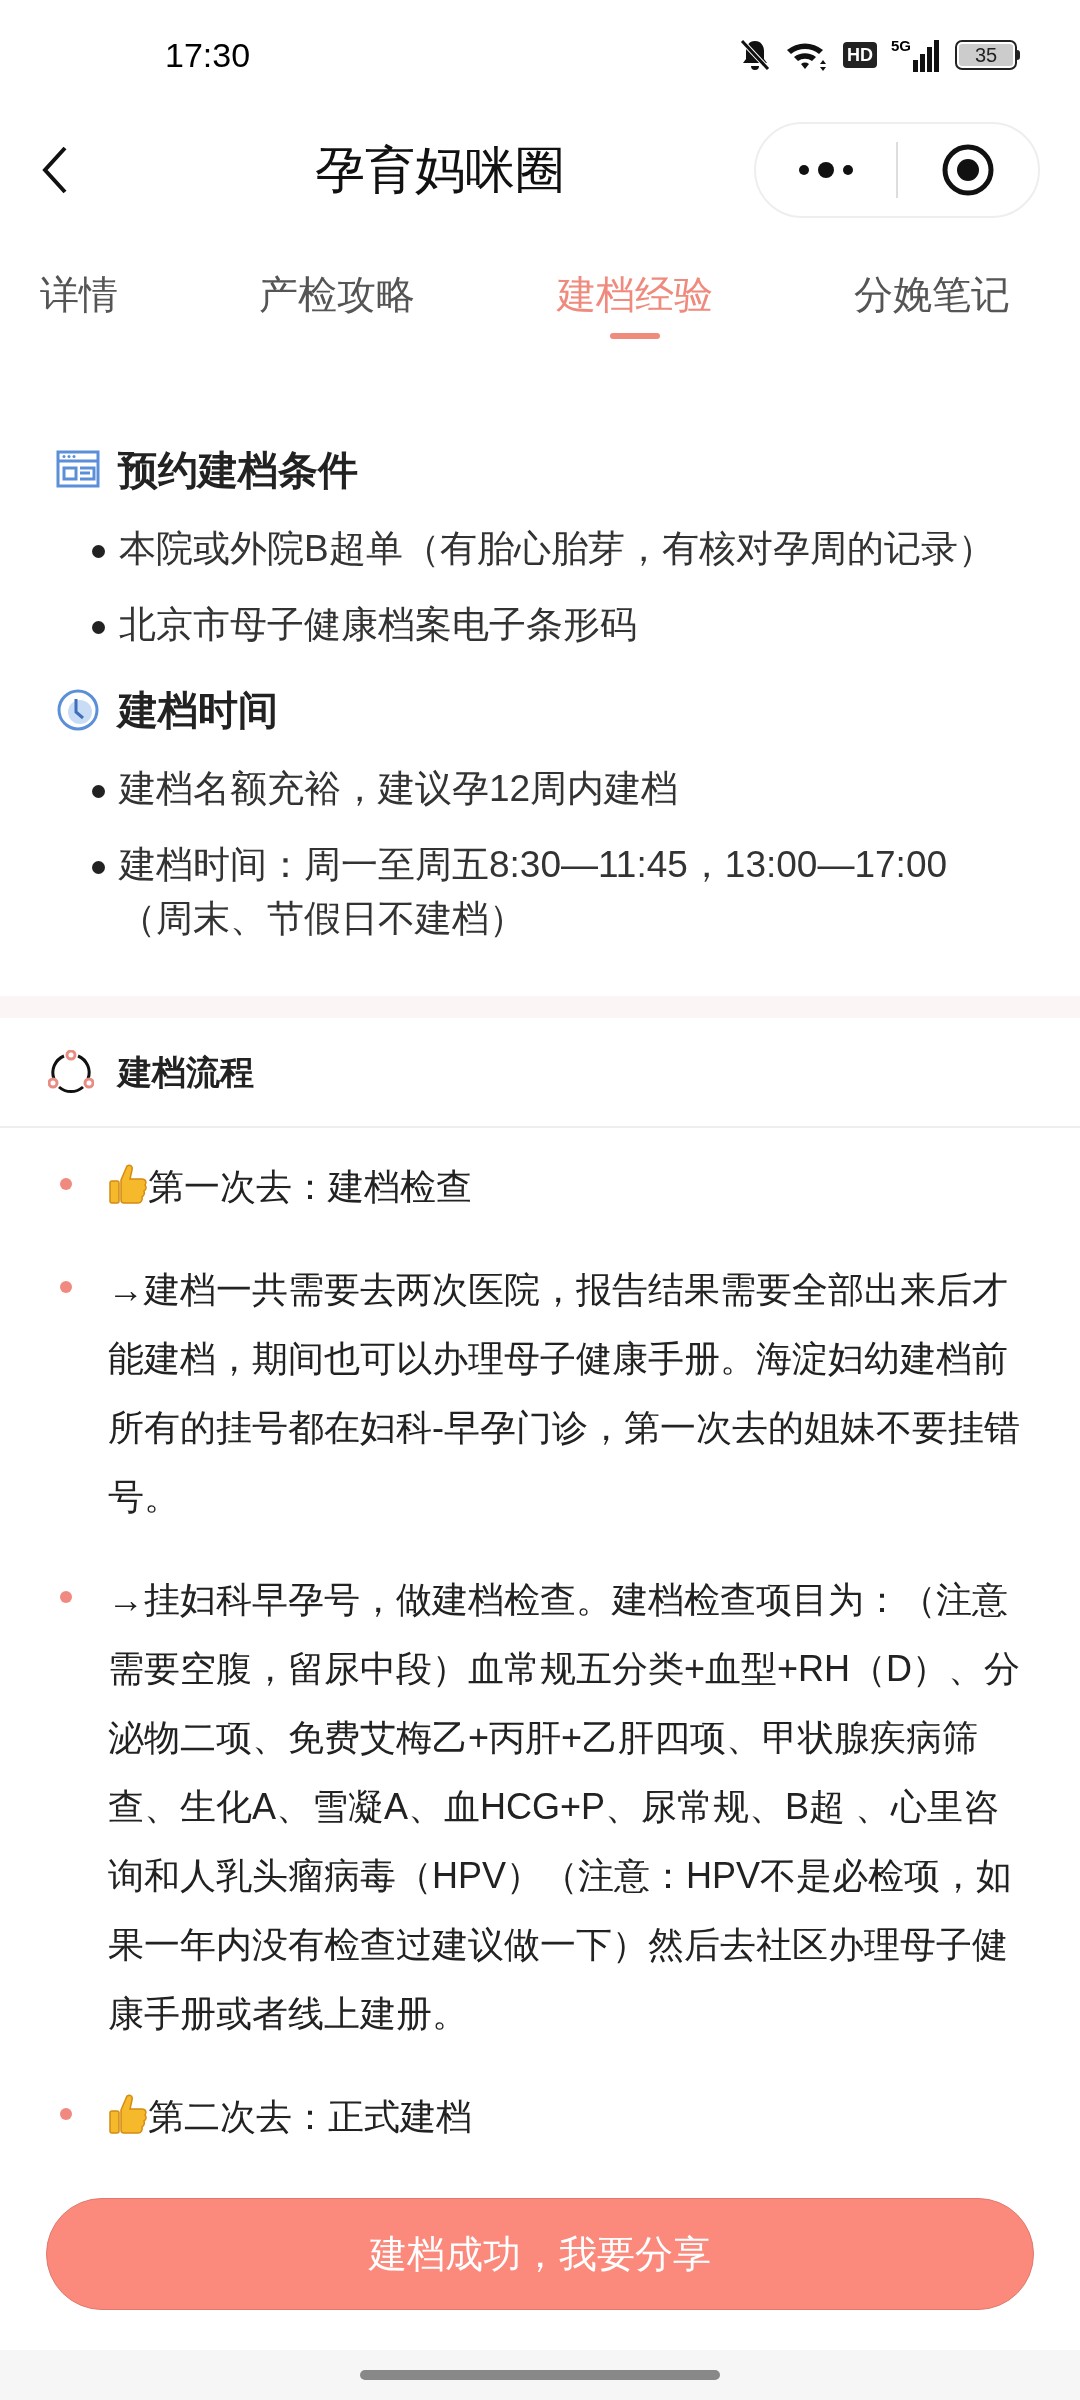 The height and width of the screenshot is (2400, 1080). What do you see at coordinates (71, 1072) in the screenshot?
I see `cycle-icon` at bounding box center [71, 1072].